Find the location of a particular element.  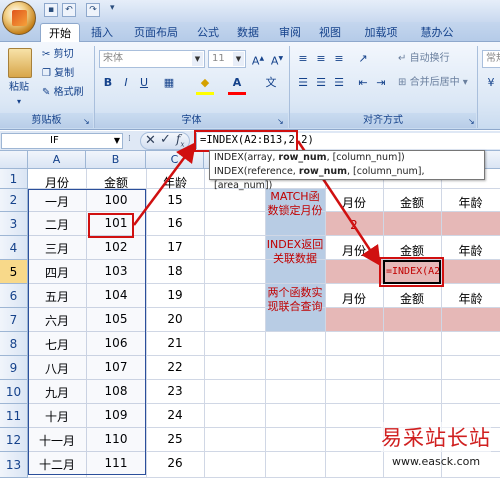

font-name-value: 宋体 is located at coordinates (113, 58).